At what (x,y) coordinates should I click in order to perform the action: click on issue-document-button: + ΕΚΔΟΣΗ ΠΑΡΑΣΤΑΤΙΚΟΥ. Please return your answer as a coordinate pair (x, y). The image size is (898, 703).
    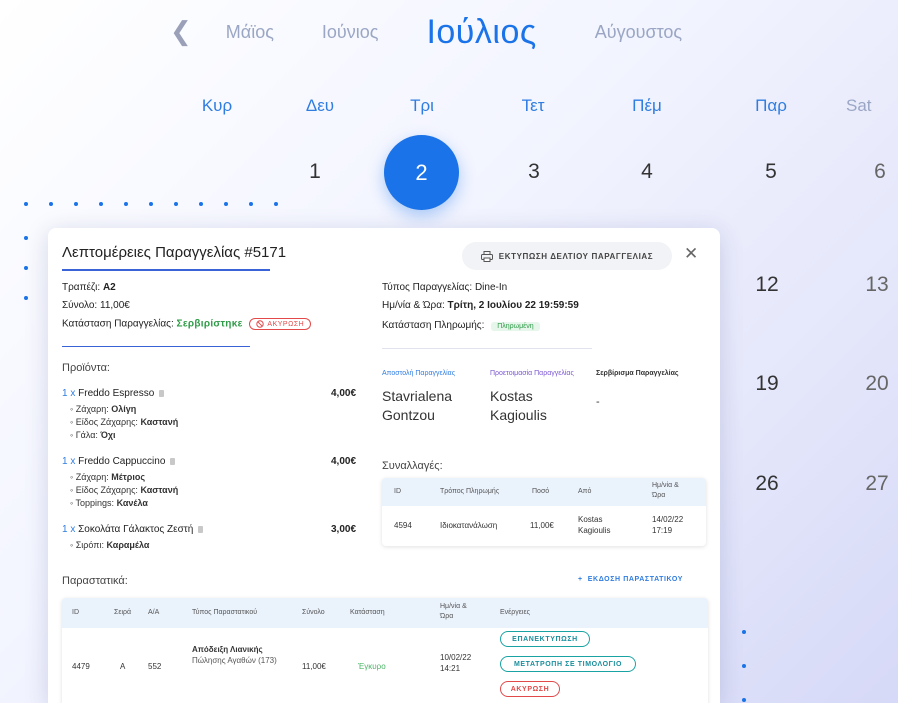
    Looking at the image, I should click on (630, 579).